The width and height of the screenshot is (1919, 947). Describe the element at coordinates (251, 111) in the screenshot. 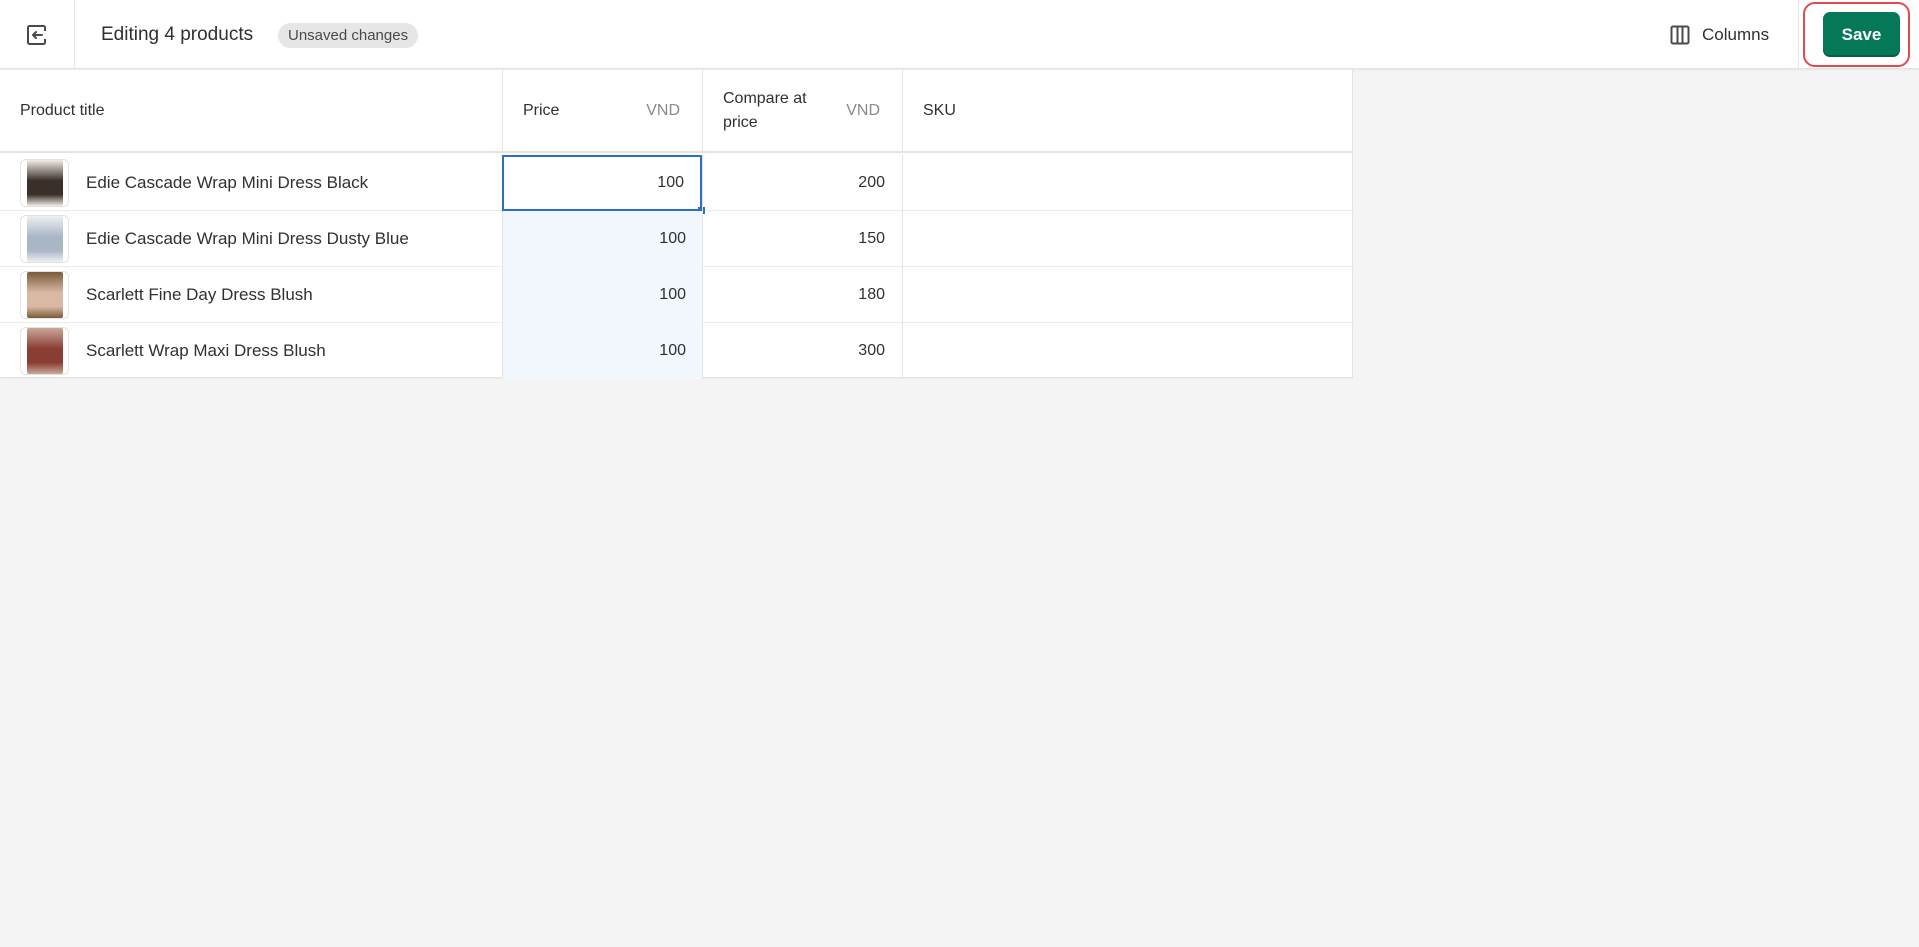

I see `column-header-product-title: Product title` at that location.